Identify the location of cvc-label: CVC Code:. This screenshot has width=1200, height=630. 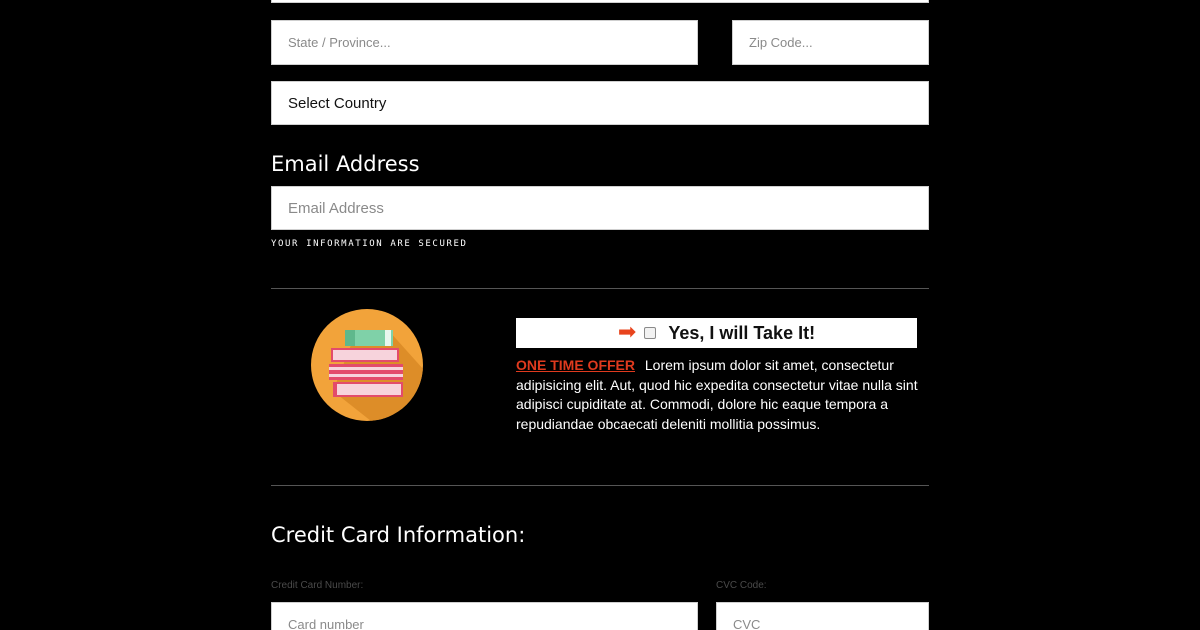
(741, 585).